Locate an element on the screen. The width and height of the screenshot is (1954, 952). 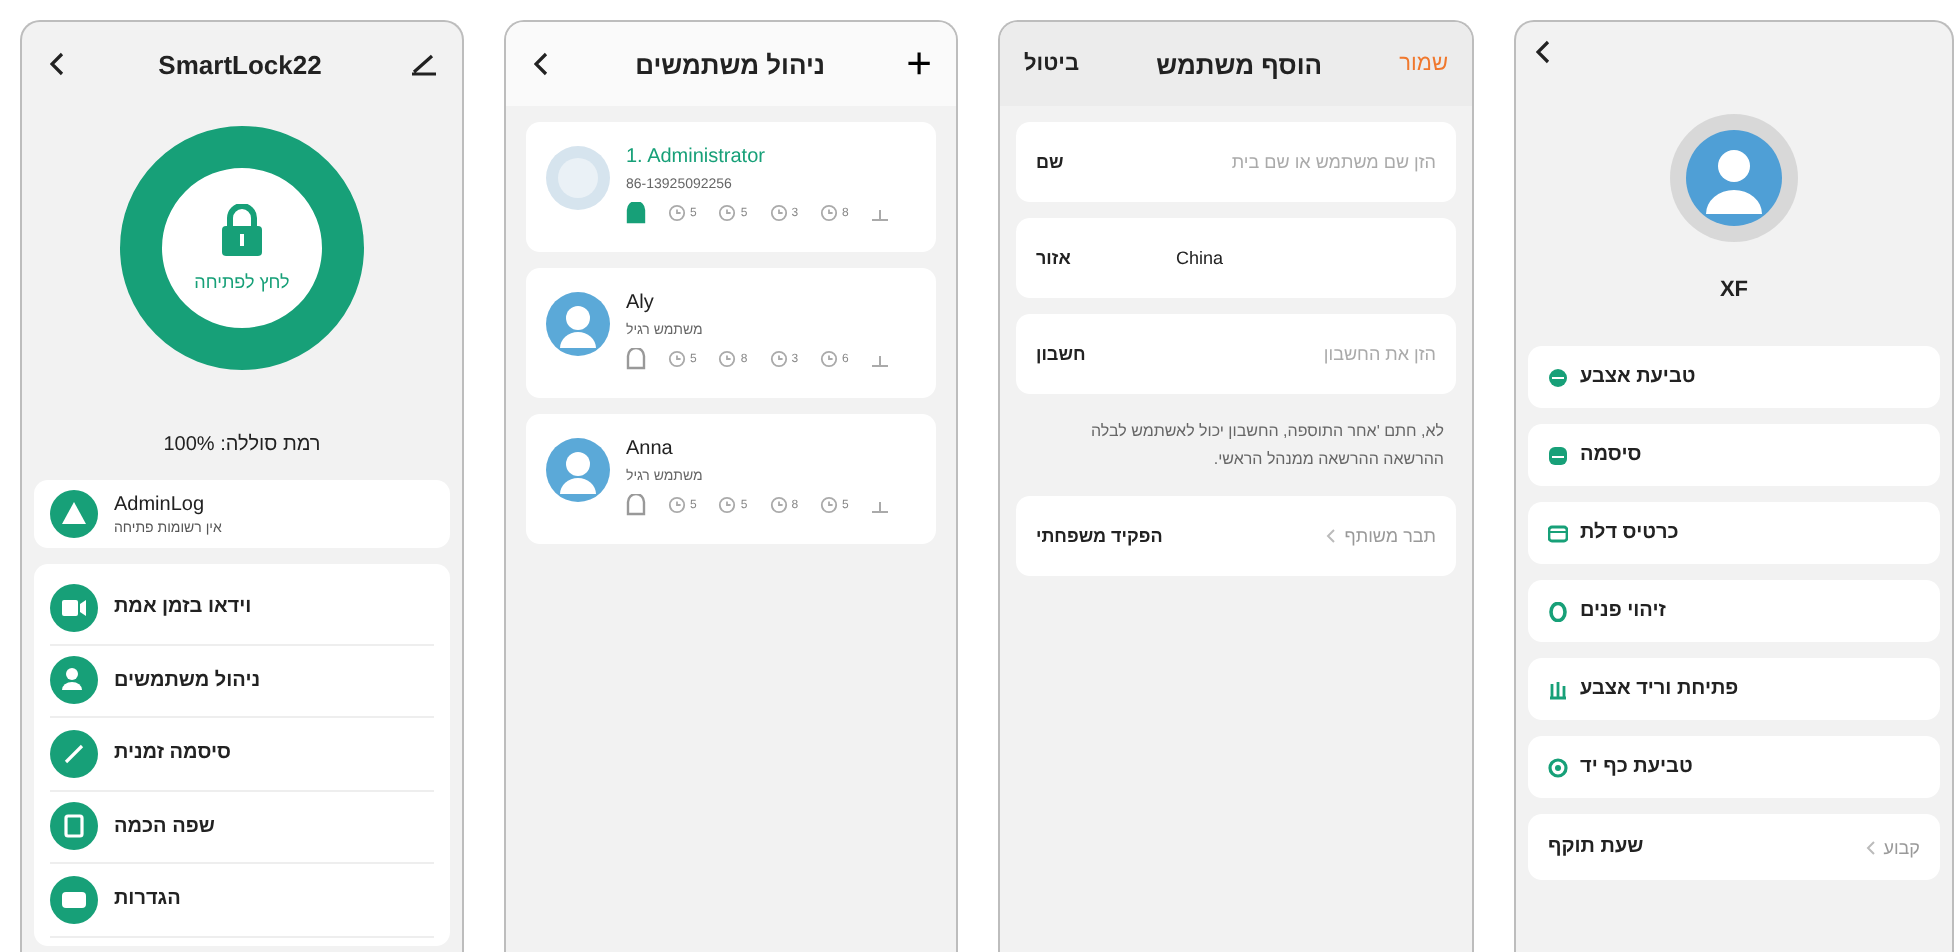
user-name: 1. Administrator is located at coordinates (696, 157).